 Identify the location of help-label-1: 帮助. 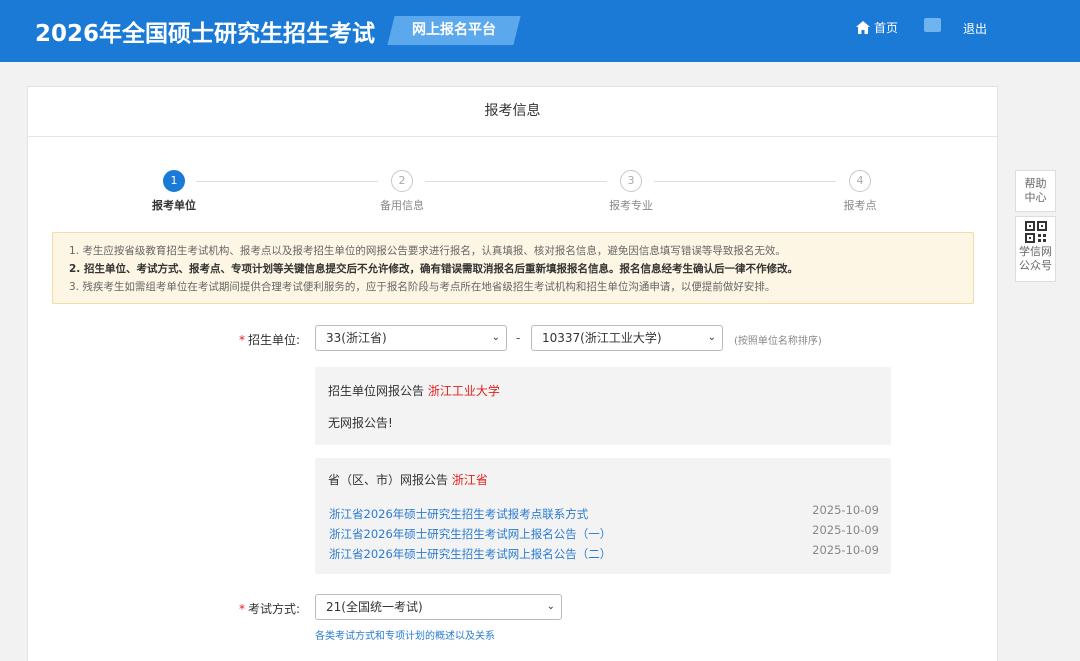
(1035, 183).